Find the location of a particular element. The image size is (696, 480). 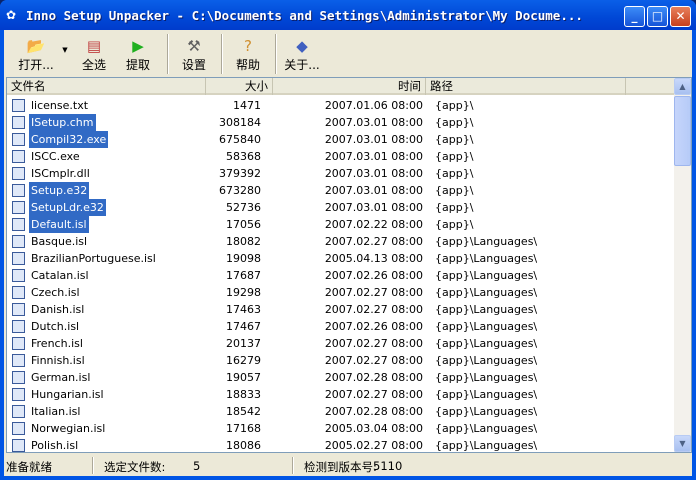

status-divider is located at coordinates (93, 465).